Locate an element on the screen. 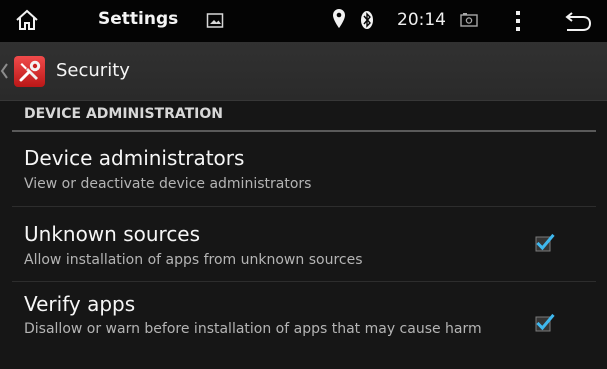  up-navigation-icon is located at coordinates (4, 71).